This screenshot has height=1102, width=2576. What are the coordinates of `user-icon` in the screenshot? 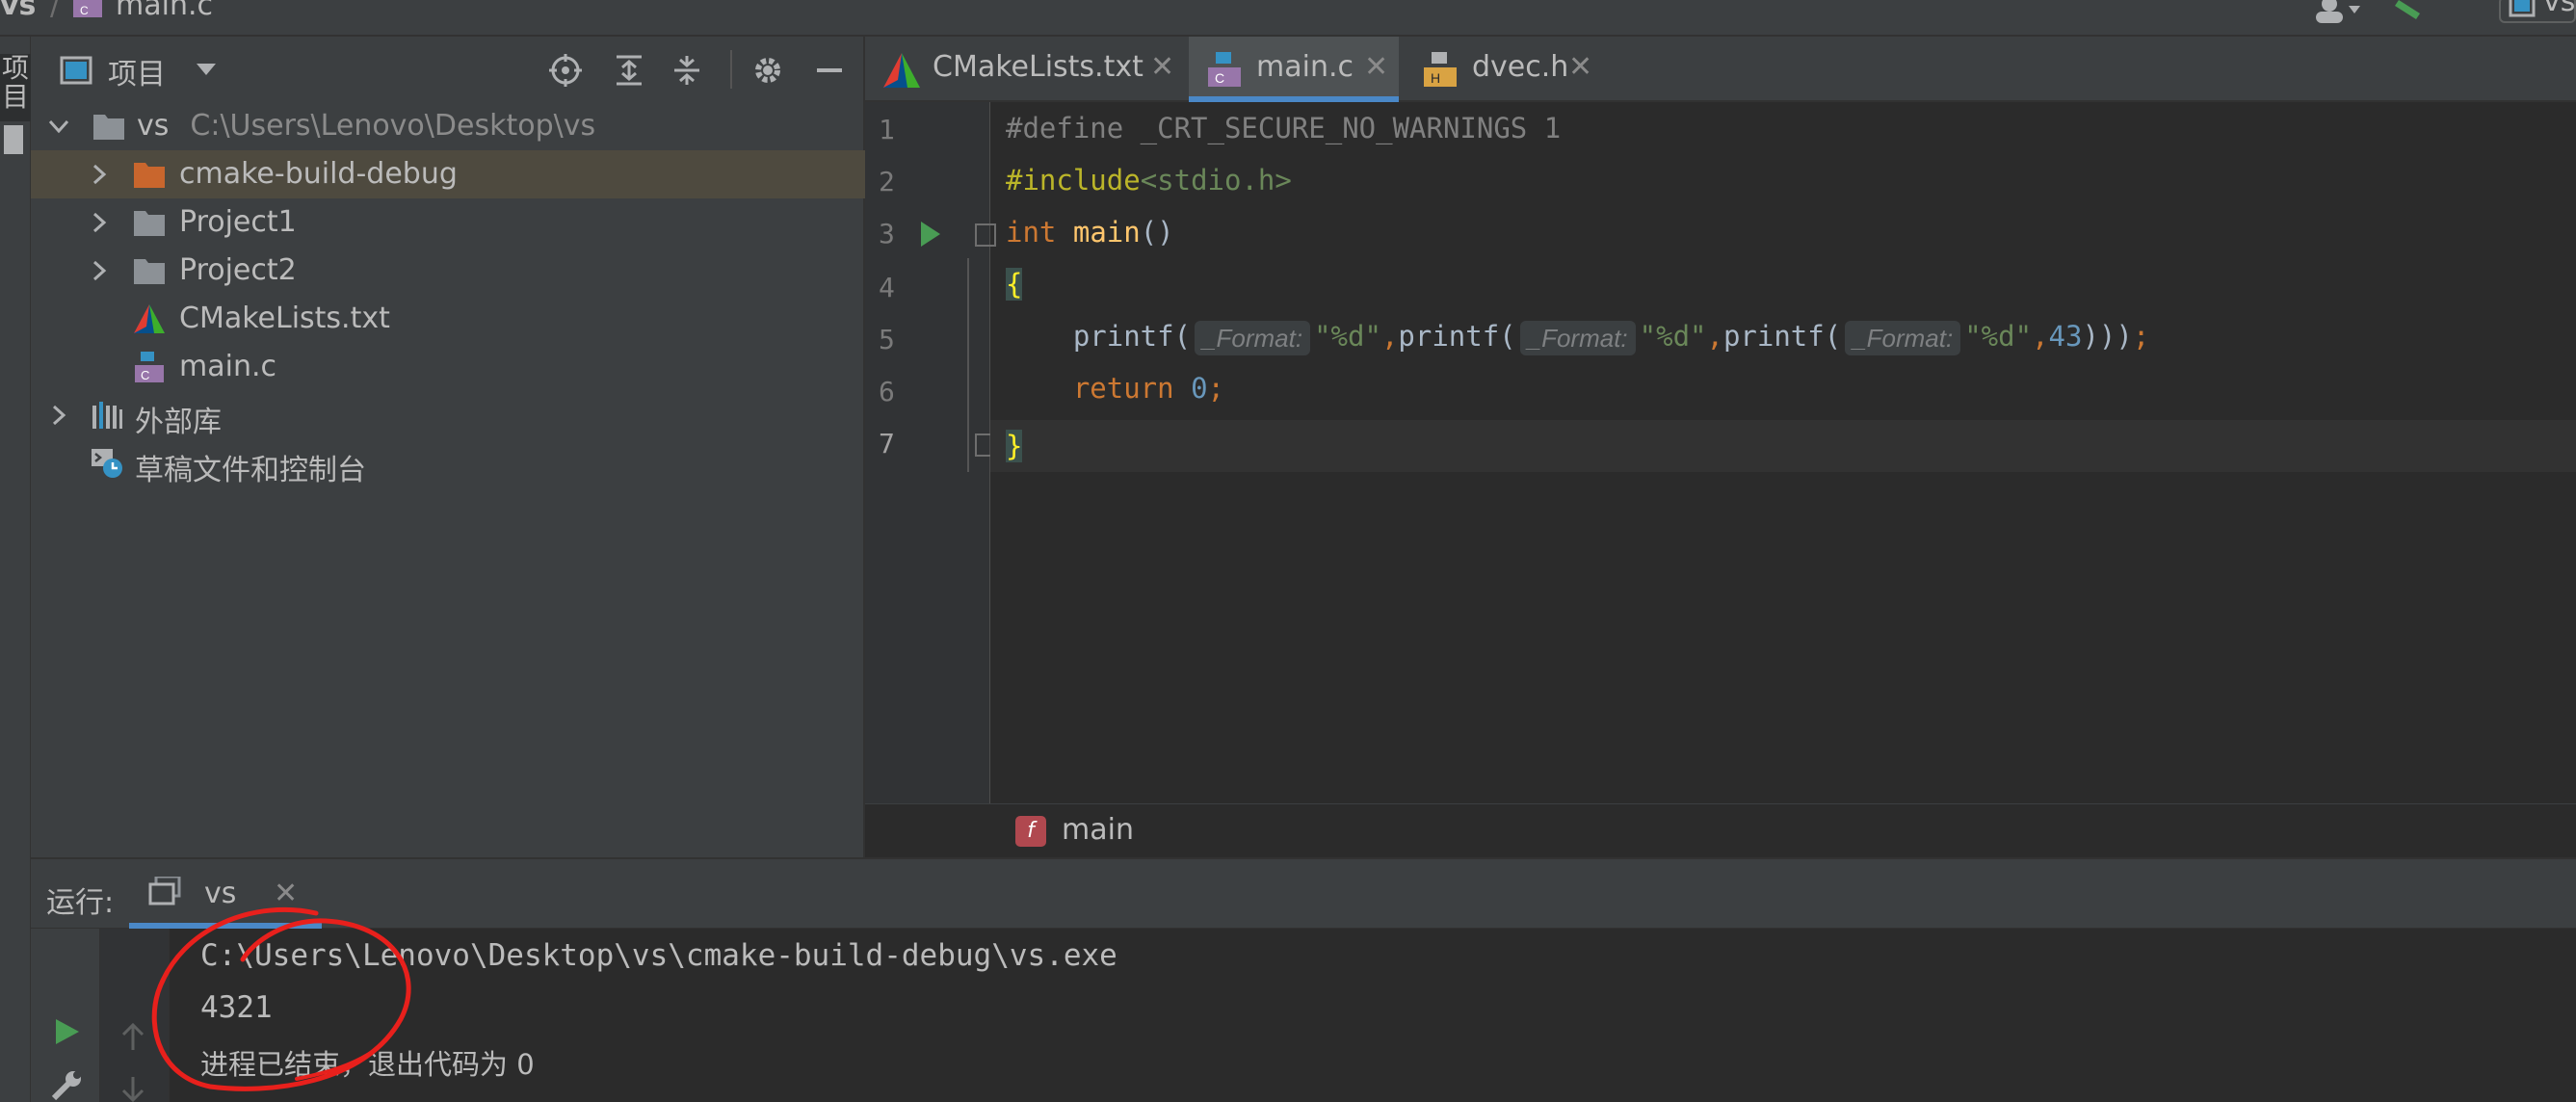 It's located at (2337, 12).